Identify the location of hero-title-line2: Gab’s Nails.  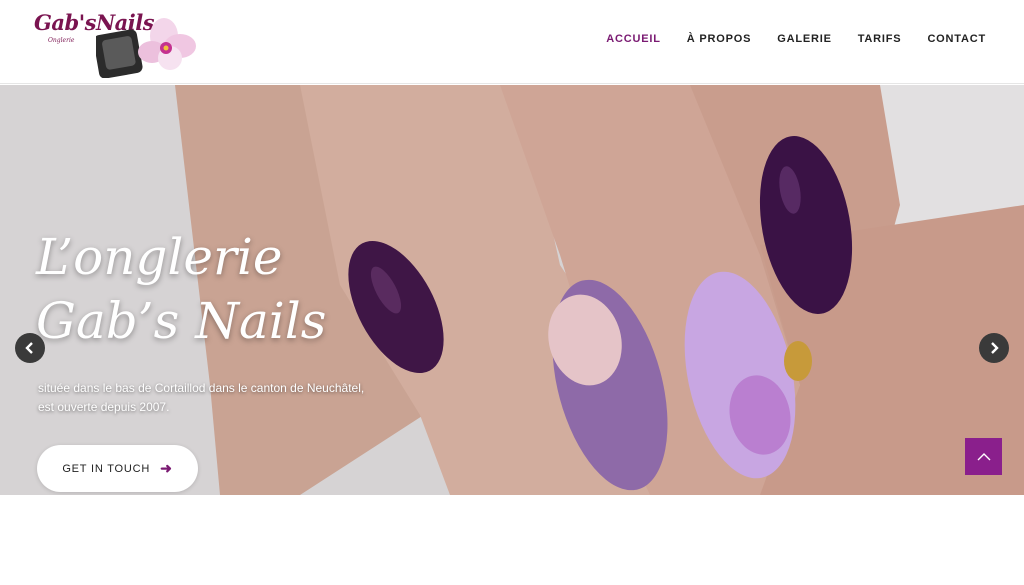
(181, 321).